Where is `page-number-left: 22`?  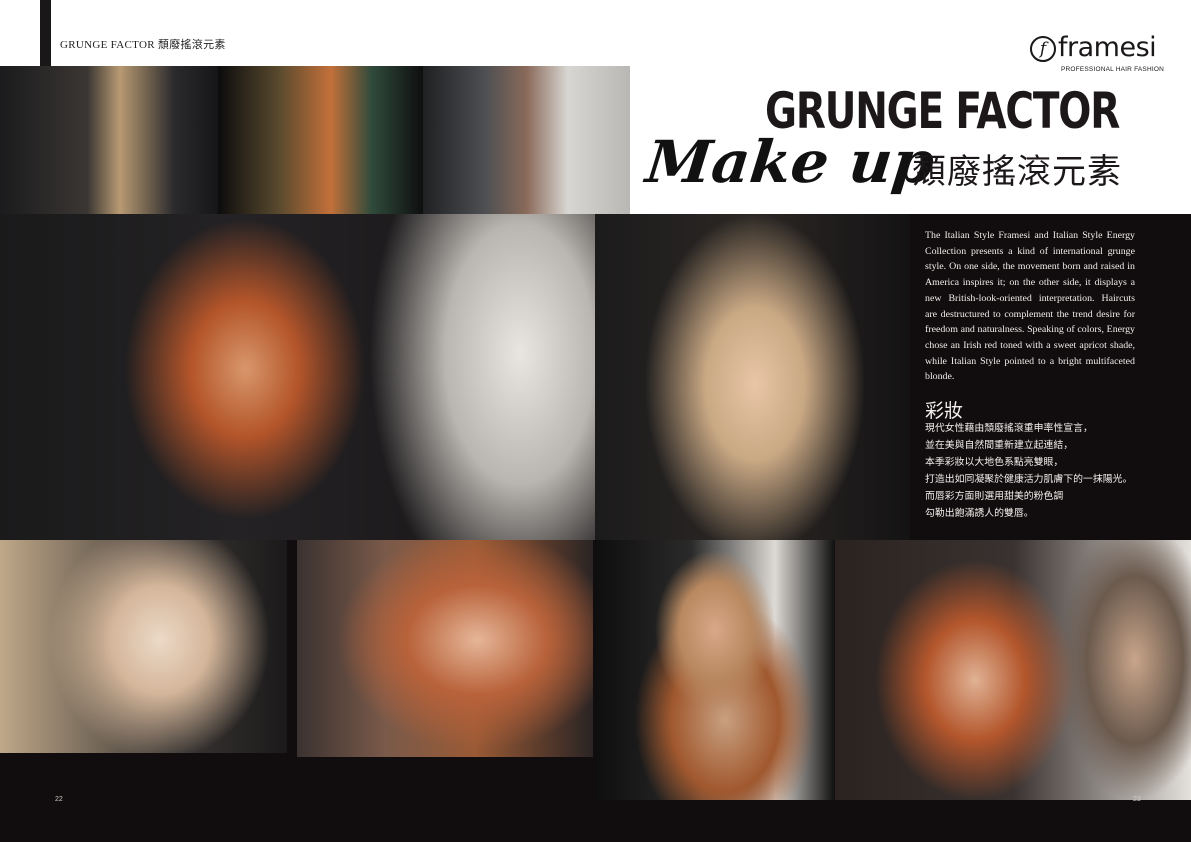
page-number-left: 22 is located at coordinates (59, 799).